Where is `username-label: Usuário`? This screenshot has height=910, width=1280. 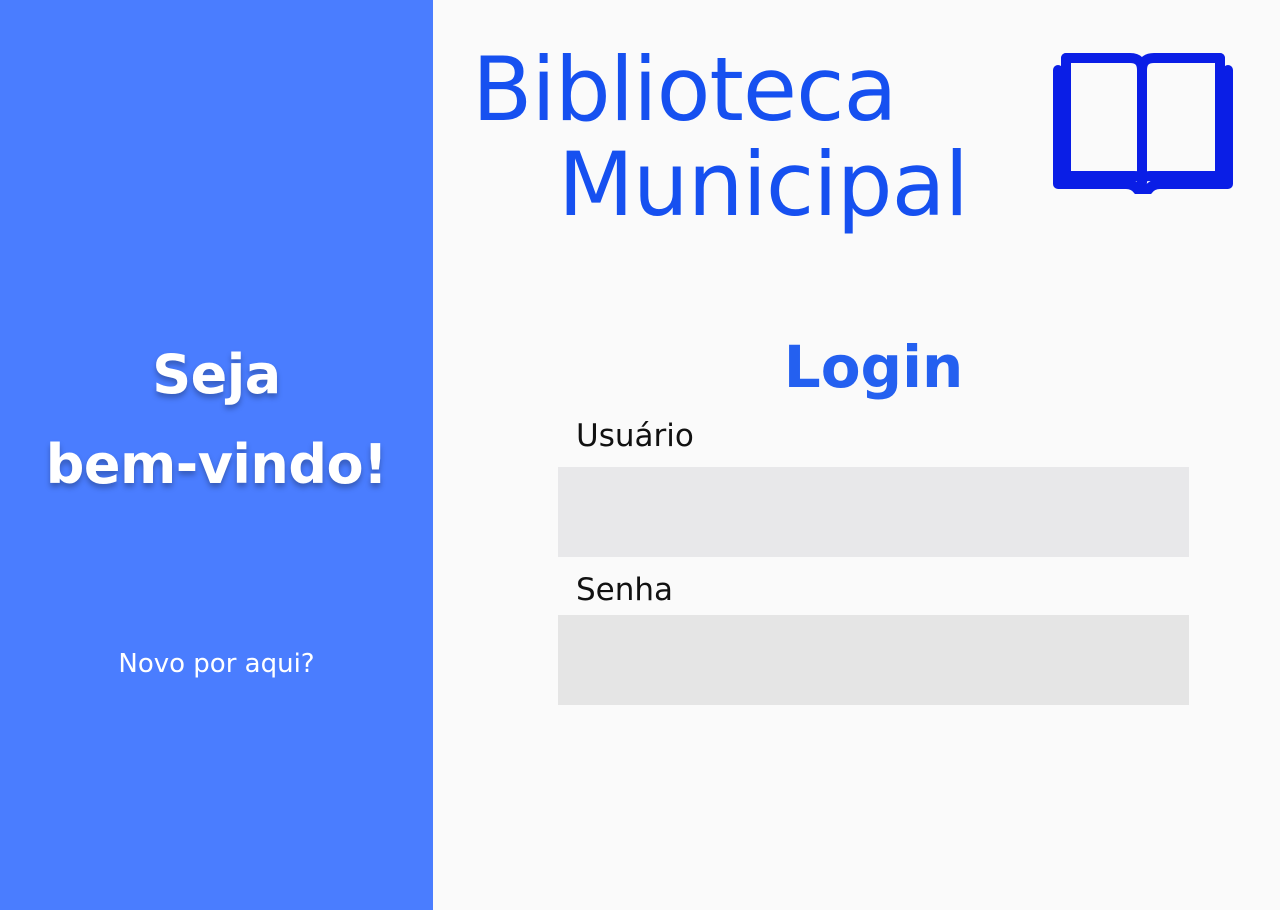
username-label: Usuário is located at coordinates (635, 436).